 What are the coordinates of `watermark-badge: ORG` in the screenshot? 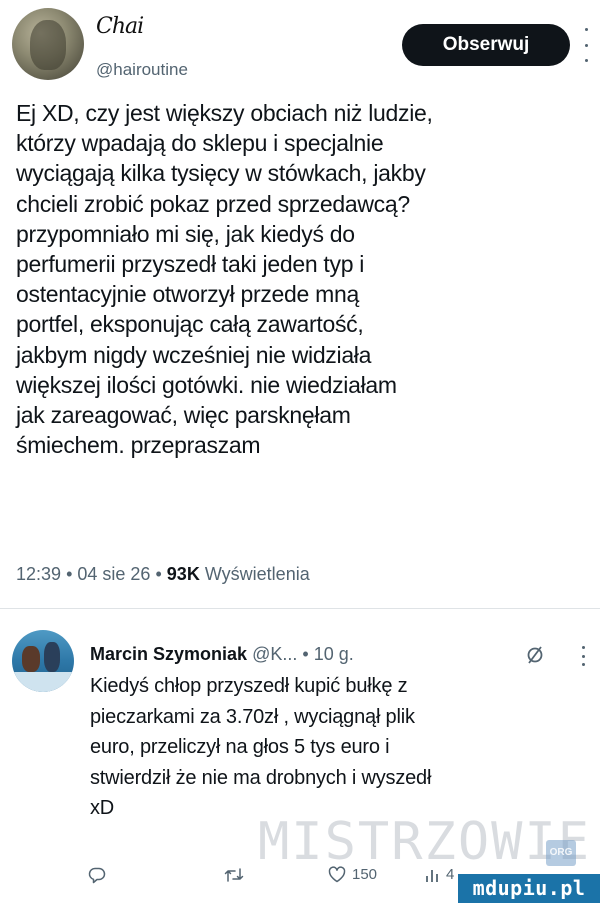 It's located at (561, 853).